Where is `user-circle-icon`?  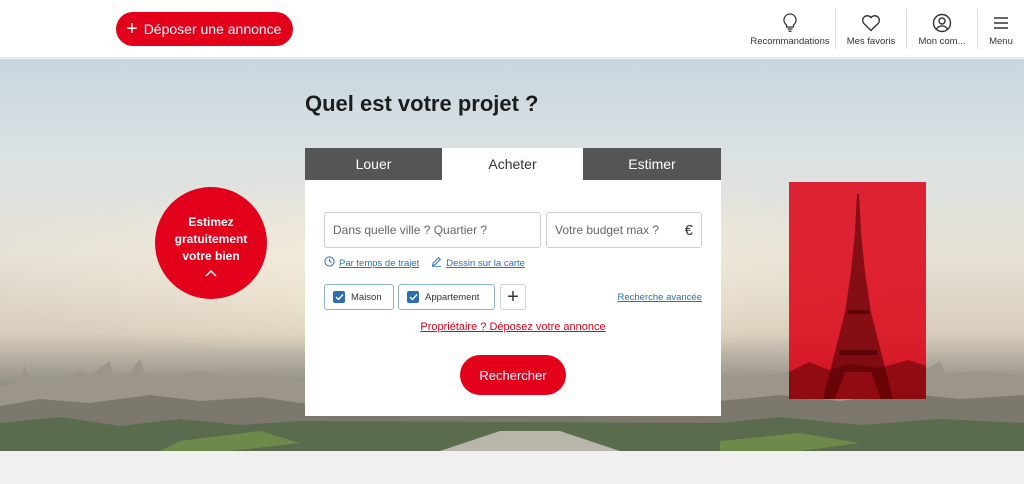 user-circle-icon is located at coordinates (942, 23).